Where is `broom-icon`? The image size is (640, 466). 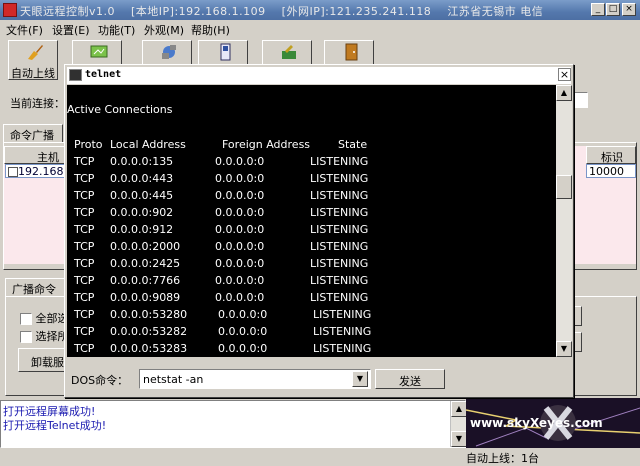
broom-icon is located at coordinates (35, 52).